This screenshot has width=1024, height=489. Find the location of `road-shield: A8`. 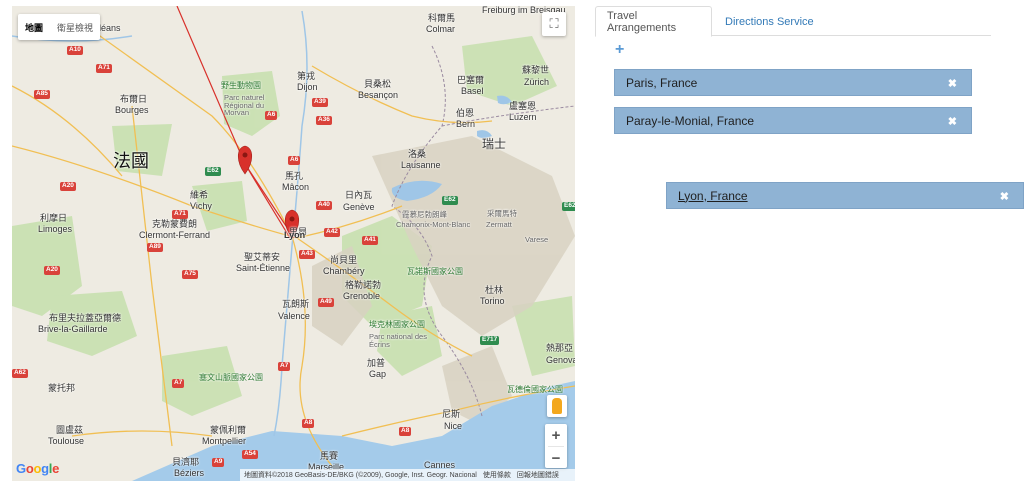

road-shield: A8 is located at coordinates (308, 423).